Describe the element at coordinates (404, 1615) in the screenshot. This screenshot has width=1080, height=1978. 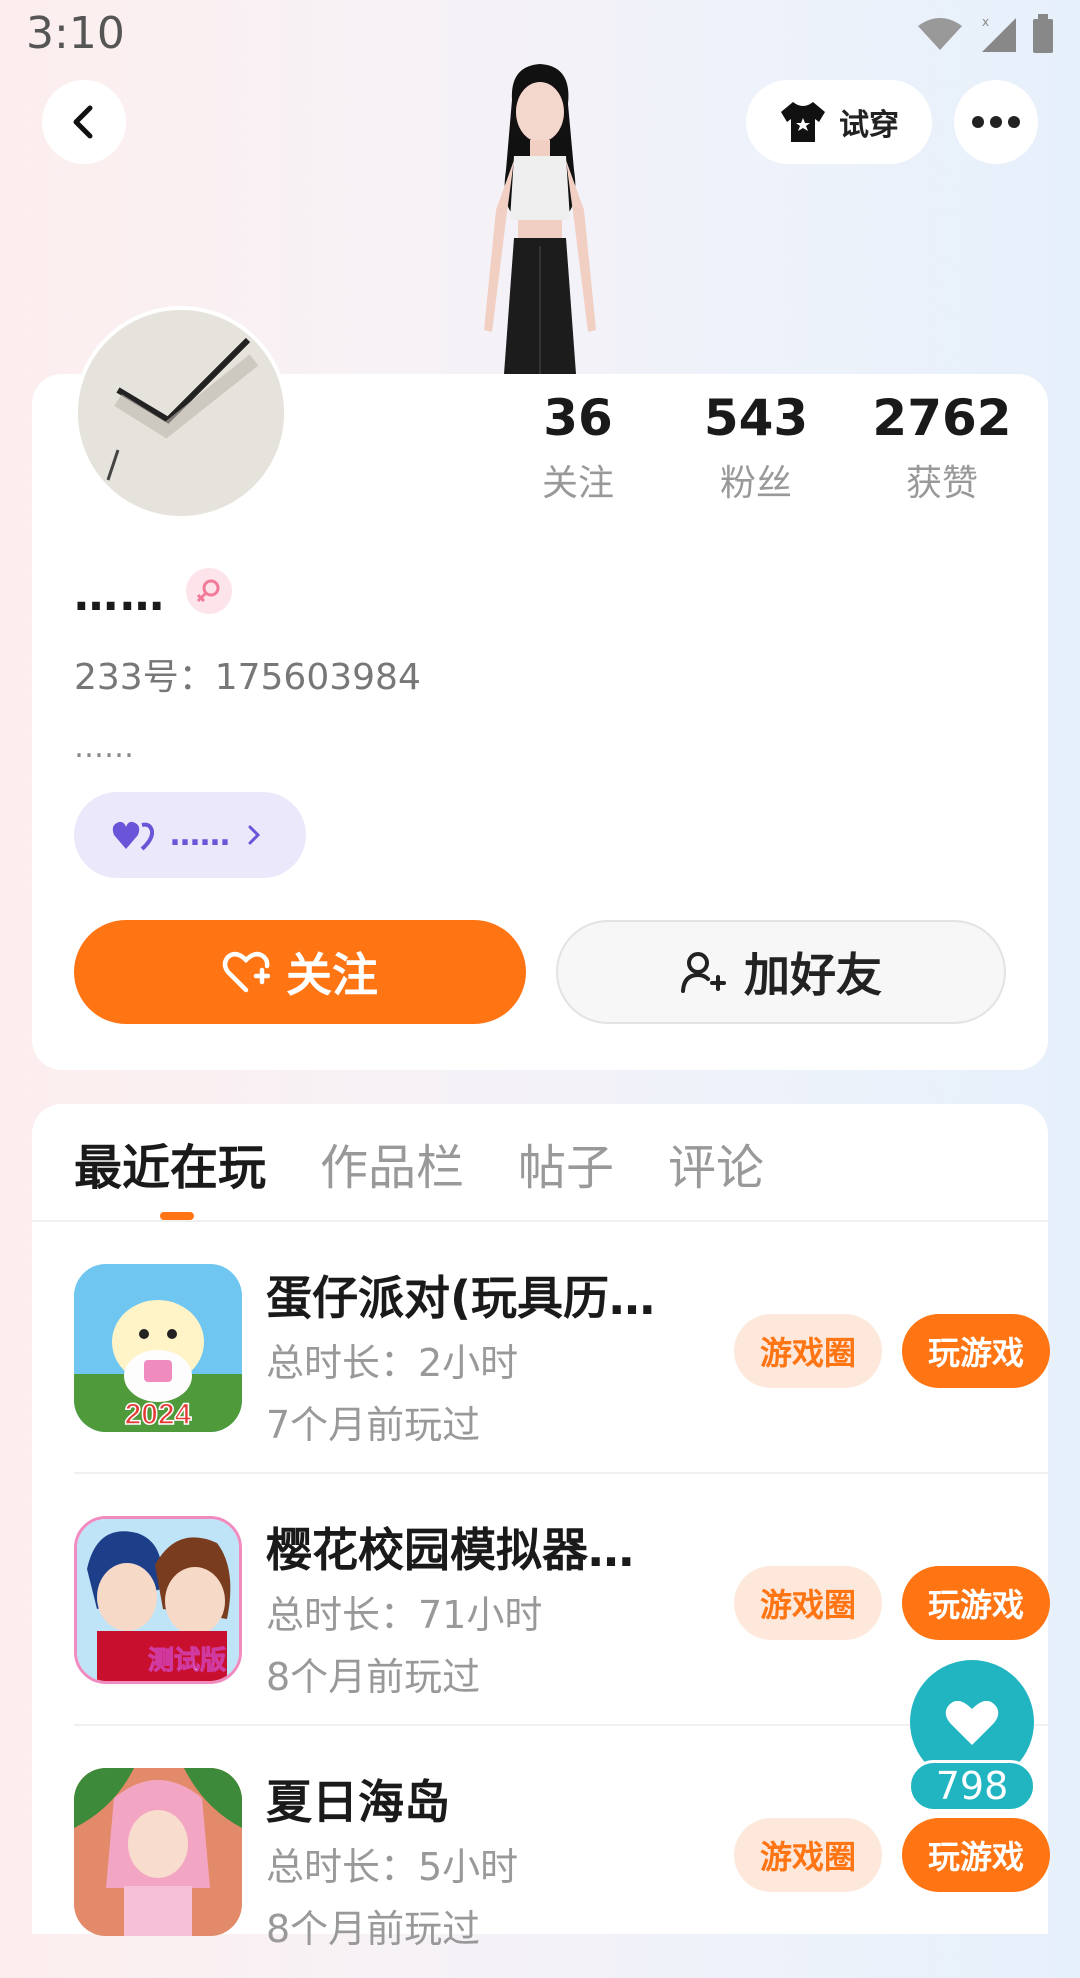
I see `game-duration: 总时长：71小时` at that location.